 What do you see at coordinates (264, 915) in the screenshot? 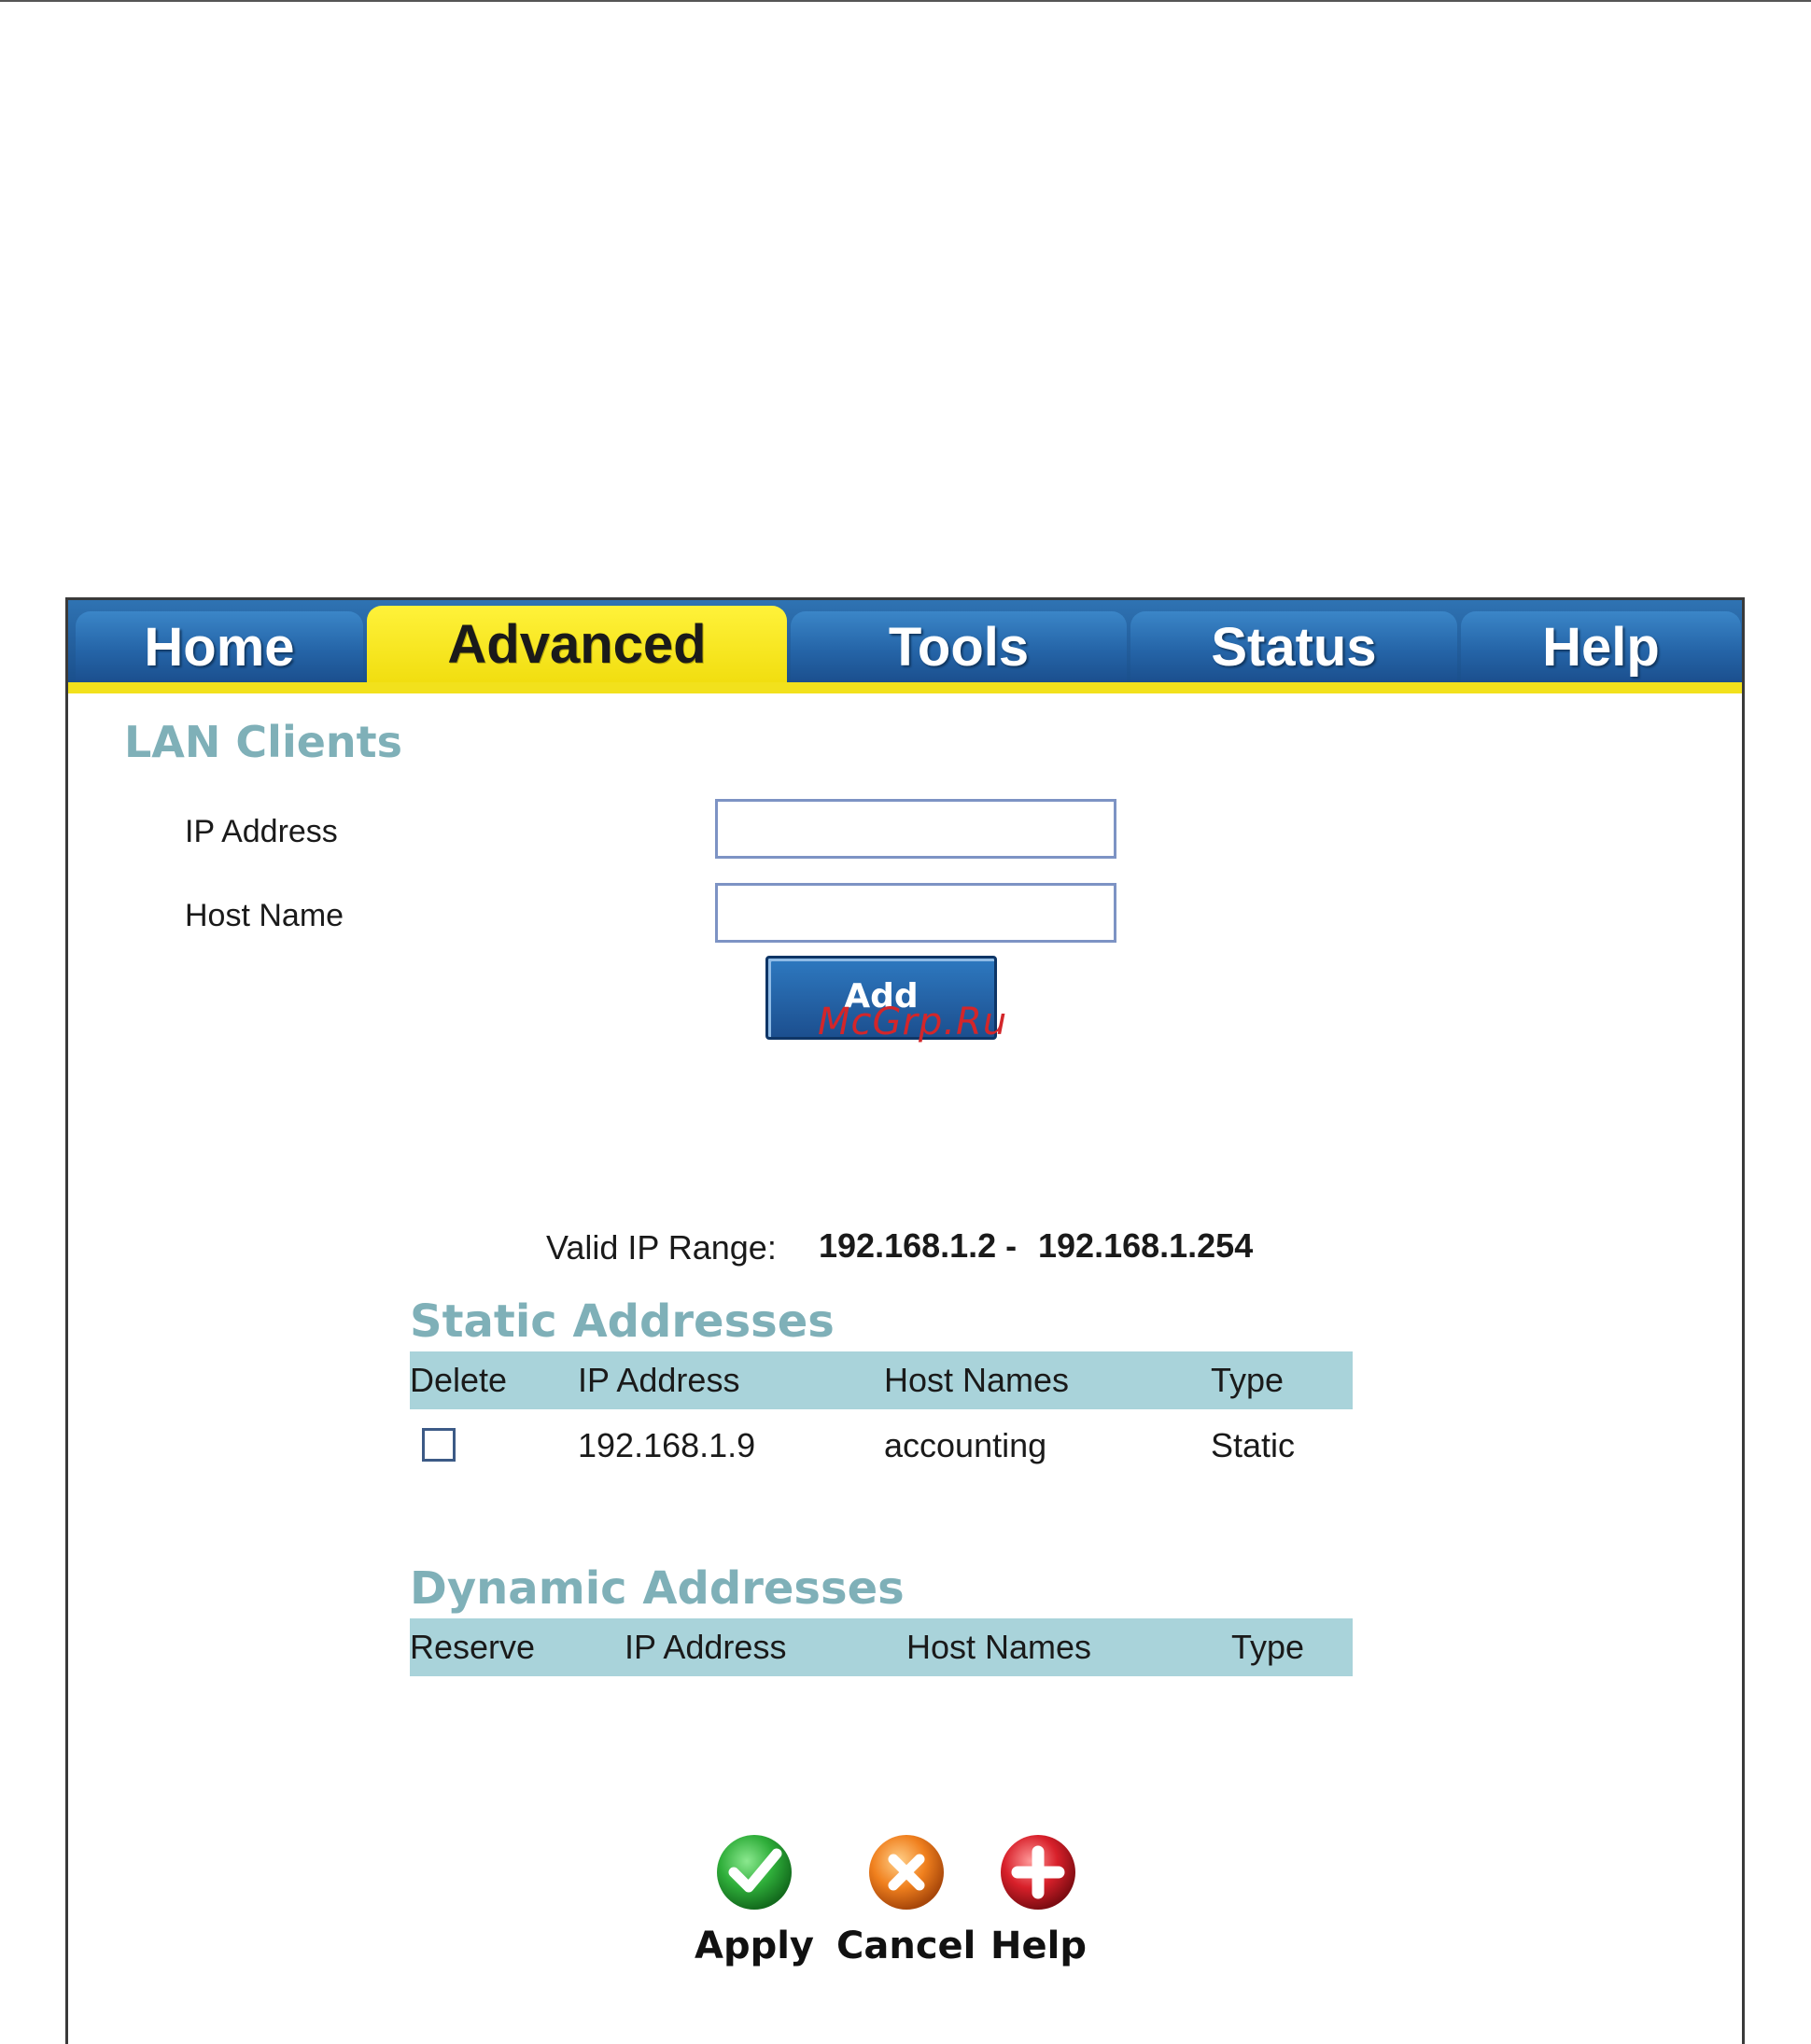
I see `host-name-label: Host Name` at bounding box center [264, 915].